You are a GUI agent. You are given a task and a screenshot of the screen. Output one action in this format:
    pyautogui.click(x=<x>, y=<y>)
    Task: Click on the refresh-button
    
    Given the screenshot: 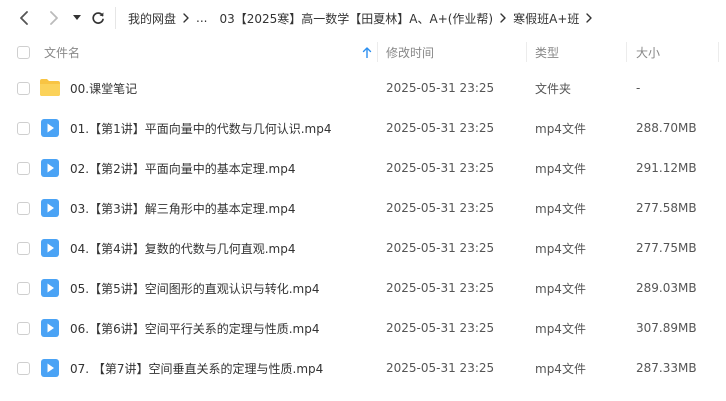 What is the action you would take?
    pyautogui.click(x=98, y=18)
    